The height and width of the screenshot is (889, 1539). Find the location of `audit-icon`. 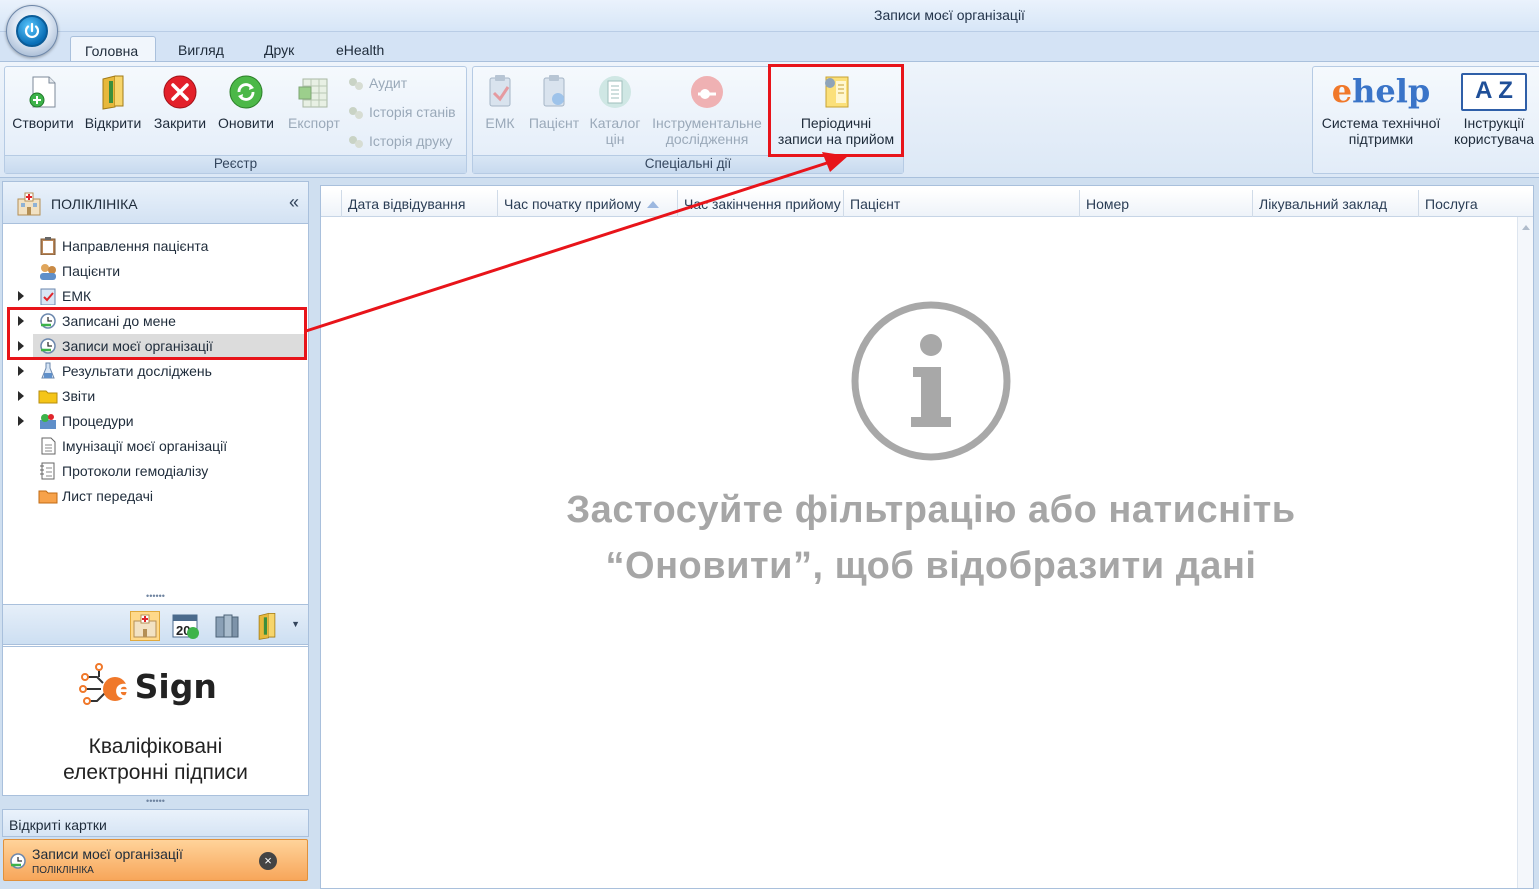

audit-icon is located at coordinates (356, 84).